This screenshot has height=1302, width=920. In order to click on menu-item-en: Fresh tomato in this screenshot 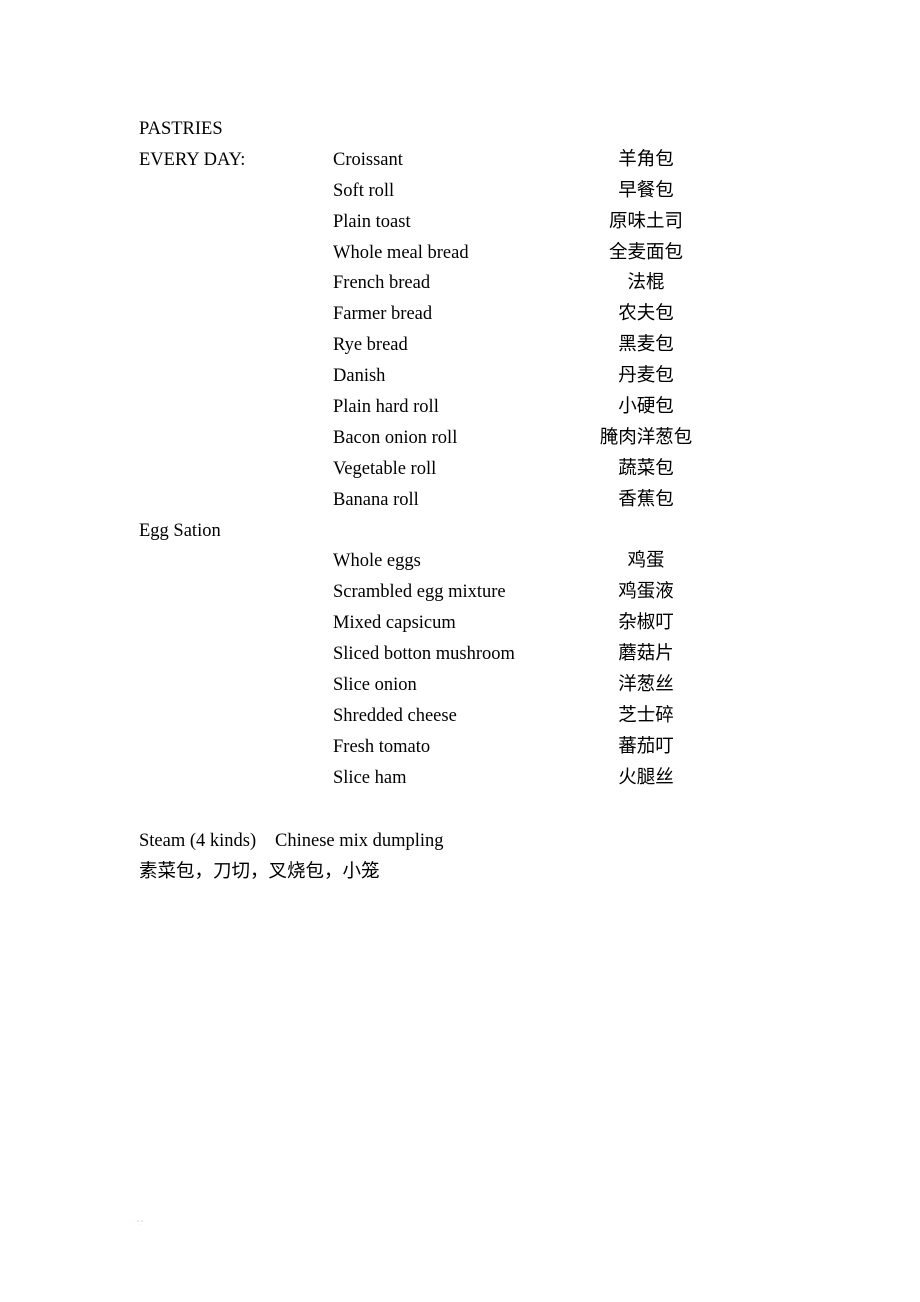, I will do `click(382, 746)`.